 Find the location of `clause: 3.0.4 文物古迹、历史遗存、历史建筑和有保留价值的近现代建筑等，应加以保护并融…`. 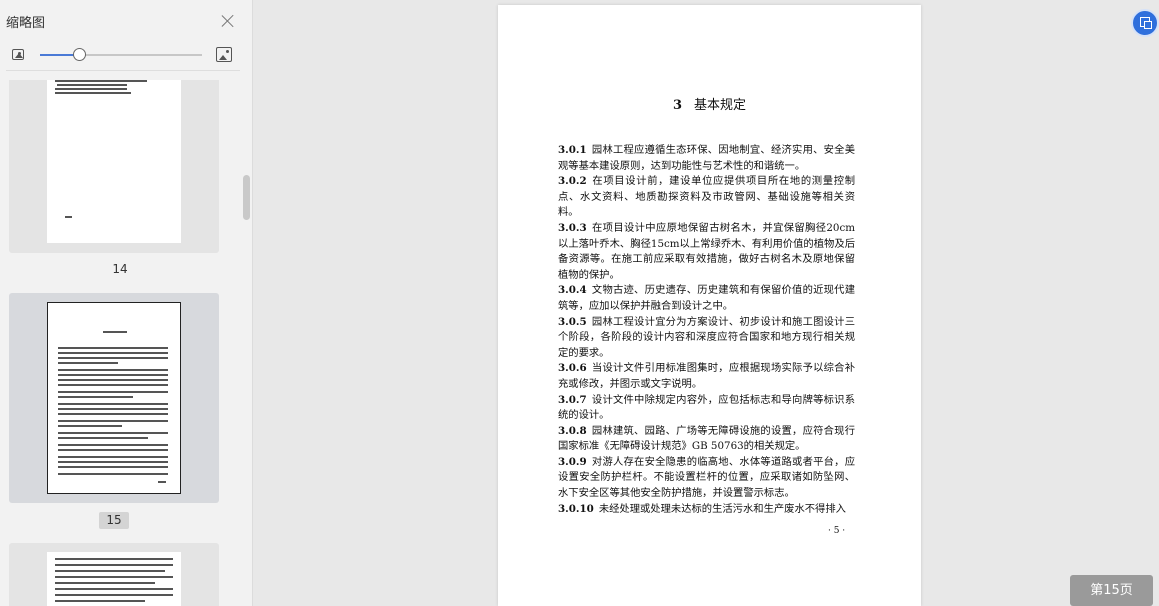

clause: 3.0.4 文物古迹、历史遗存、历史建筑和有保留价值的近现代建筑等，应加以保护并融… is located at coordinates (706, 298).